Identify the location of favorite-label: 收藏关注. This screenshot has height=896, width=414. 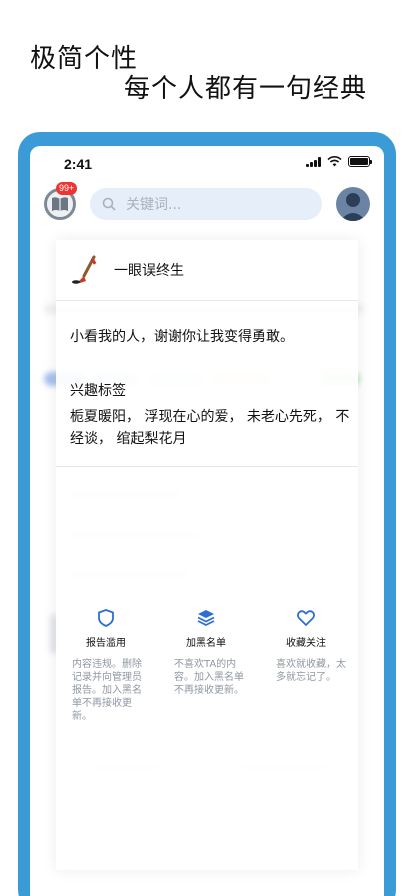
(306, 643).